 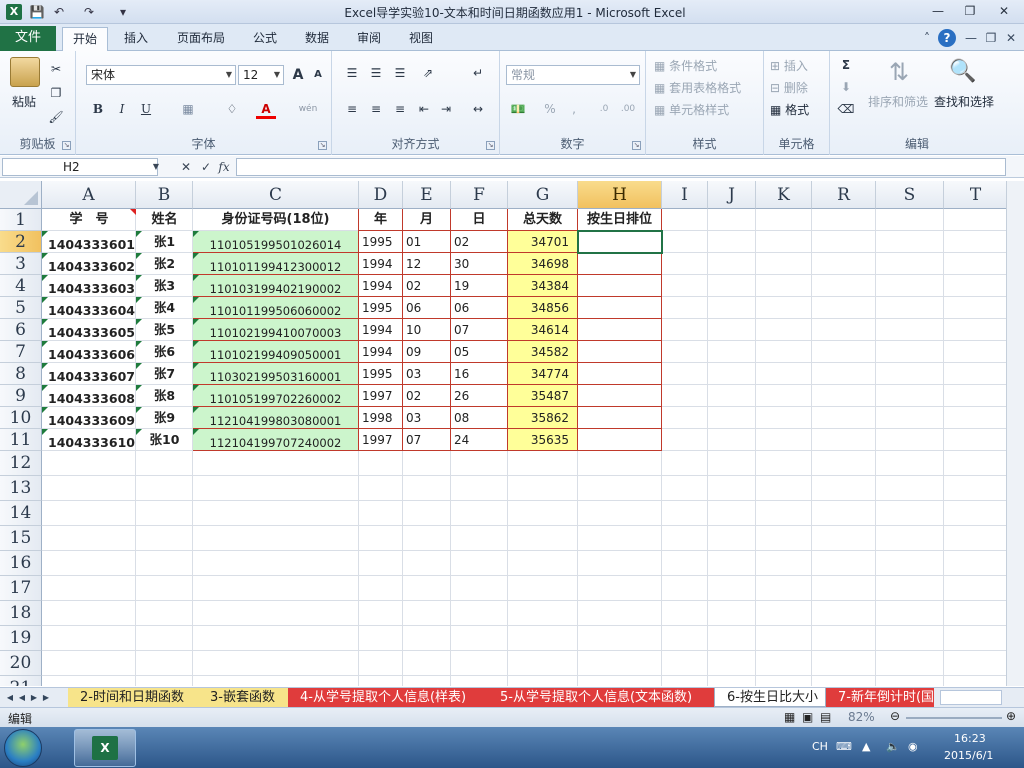 I want to click on header-cell: 学 号, so click(x=89, y=220).